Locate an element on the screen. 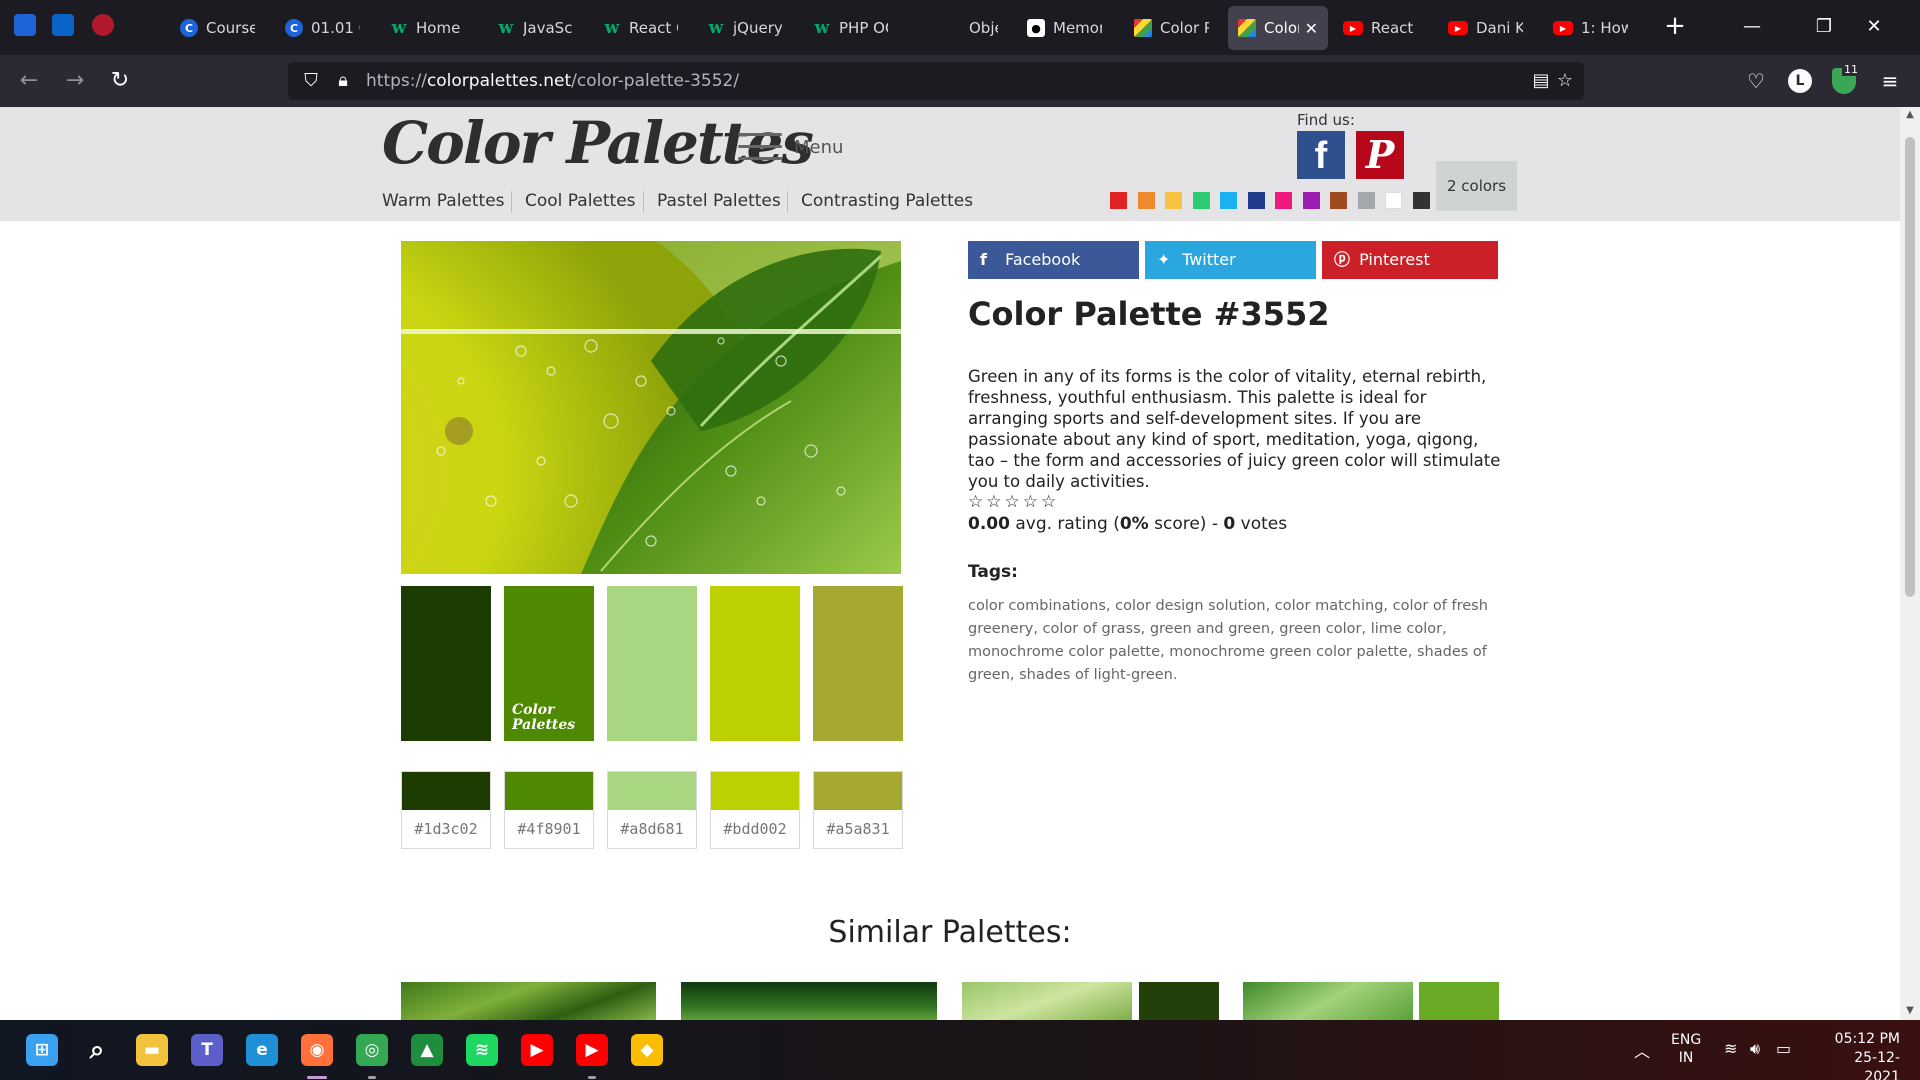 This screenshot has width=1920, height=1080. palette-swatch: Color Palettes is located at coordinates (549, 663).